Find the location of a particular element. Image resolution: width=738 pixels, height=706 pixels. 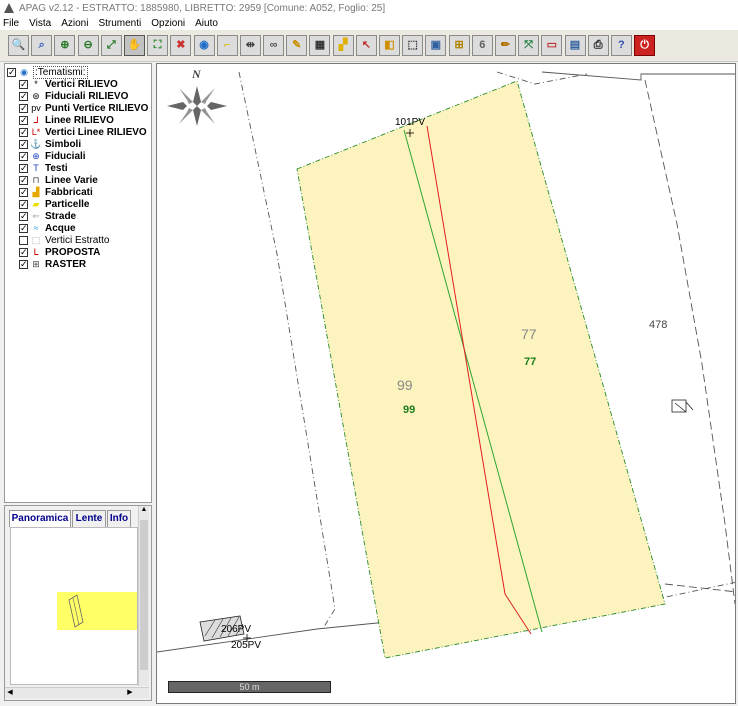

overview-map is located at coordinates (74, 606).